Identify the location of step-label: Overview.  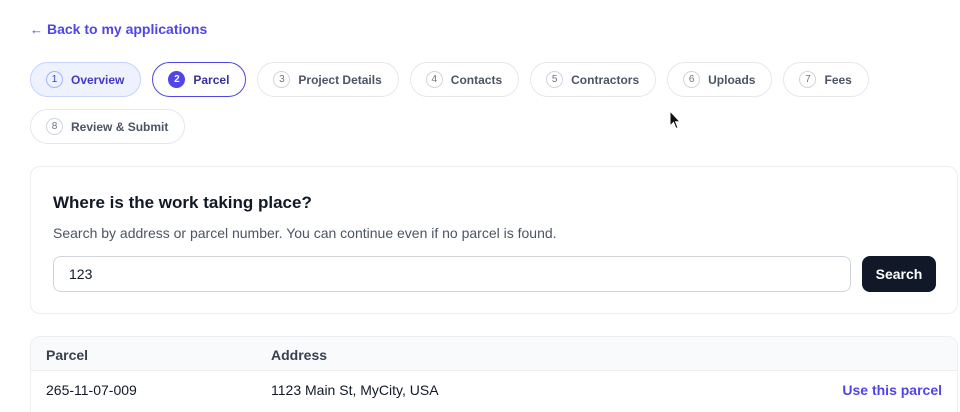
(98, 79).